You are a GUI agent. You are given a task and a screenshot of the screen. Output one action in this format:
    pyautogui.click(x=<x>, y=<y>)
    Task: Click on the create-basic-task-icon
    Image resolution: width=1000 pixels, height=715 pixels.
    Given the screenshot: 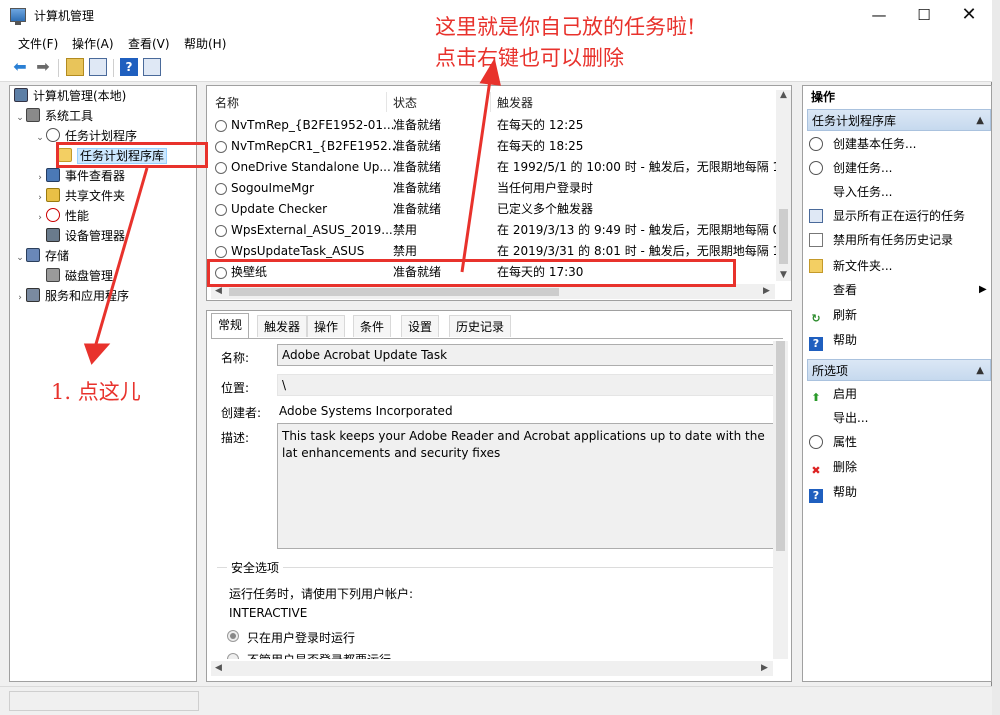 What is the action you would take?
    pyautogui.click(x=816, y=144)
    